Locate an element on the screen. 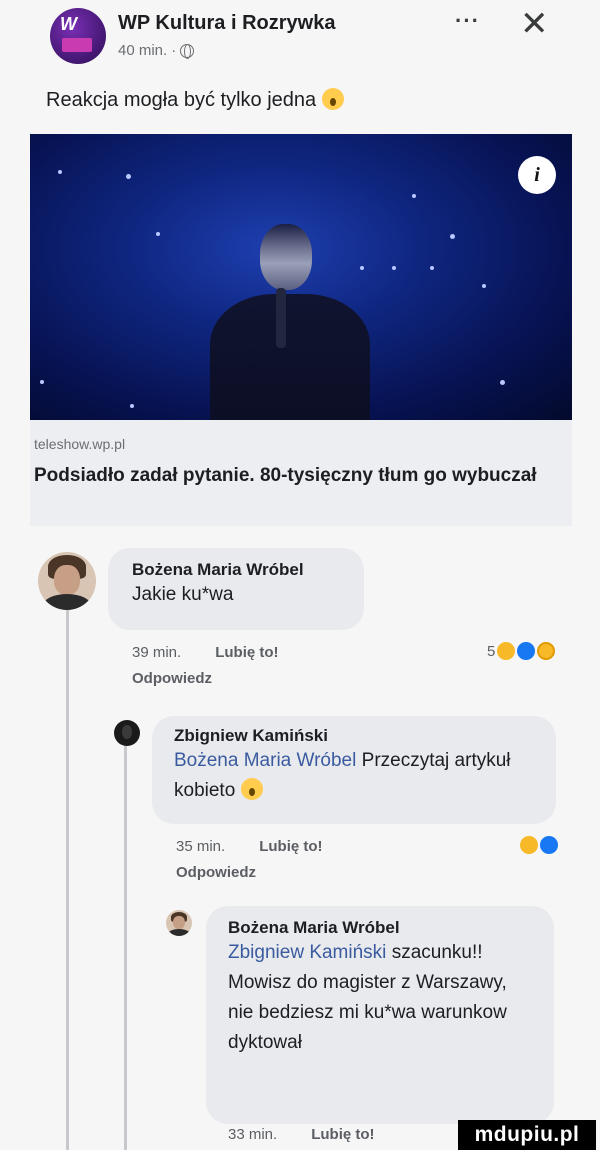  reaction-count: 5 is located at coordinates (491, 651).